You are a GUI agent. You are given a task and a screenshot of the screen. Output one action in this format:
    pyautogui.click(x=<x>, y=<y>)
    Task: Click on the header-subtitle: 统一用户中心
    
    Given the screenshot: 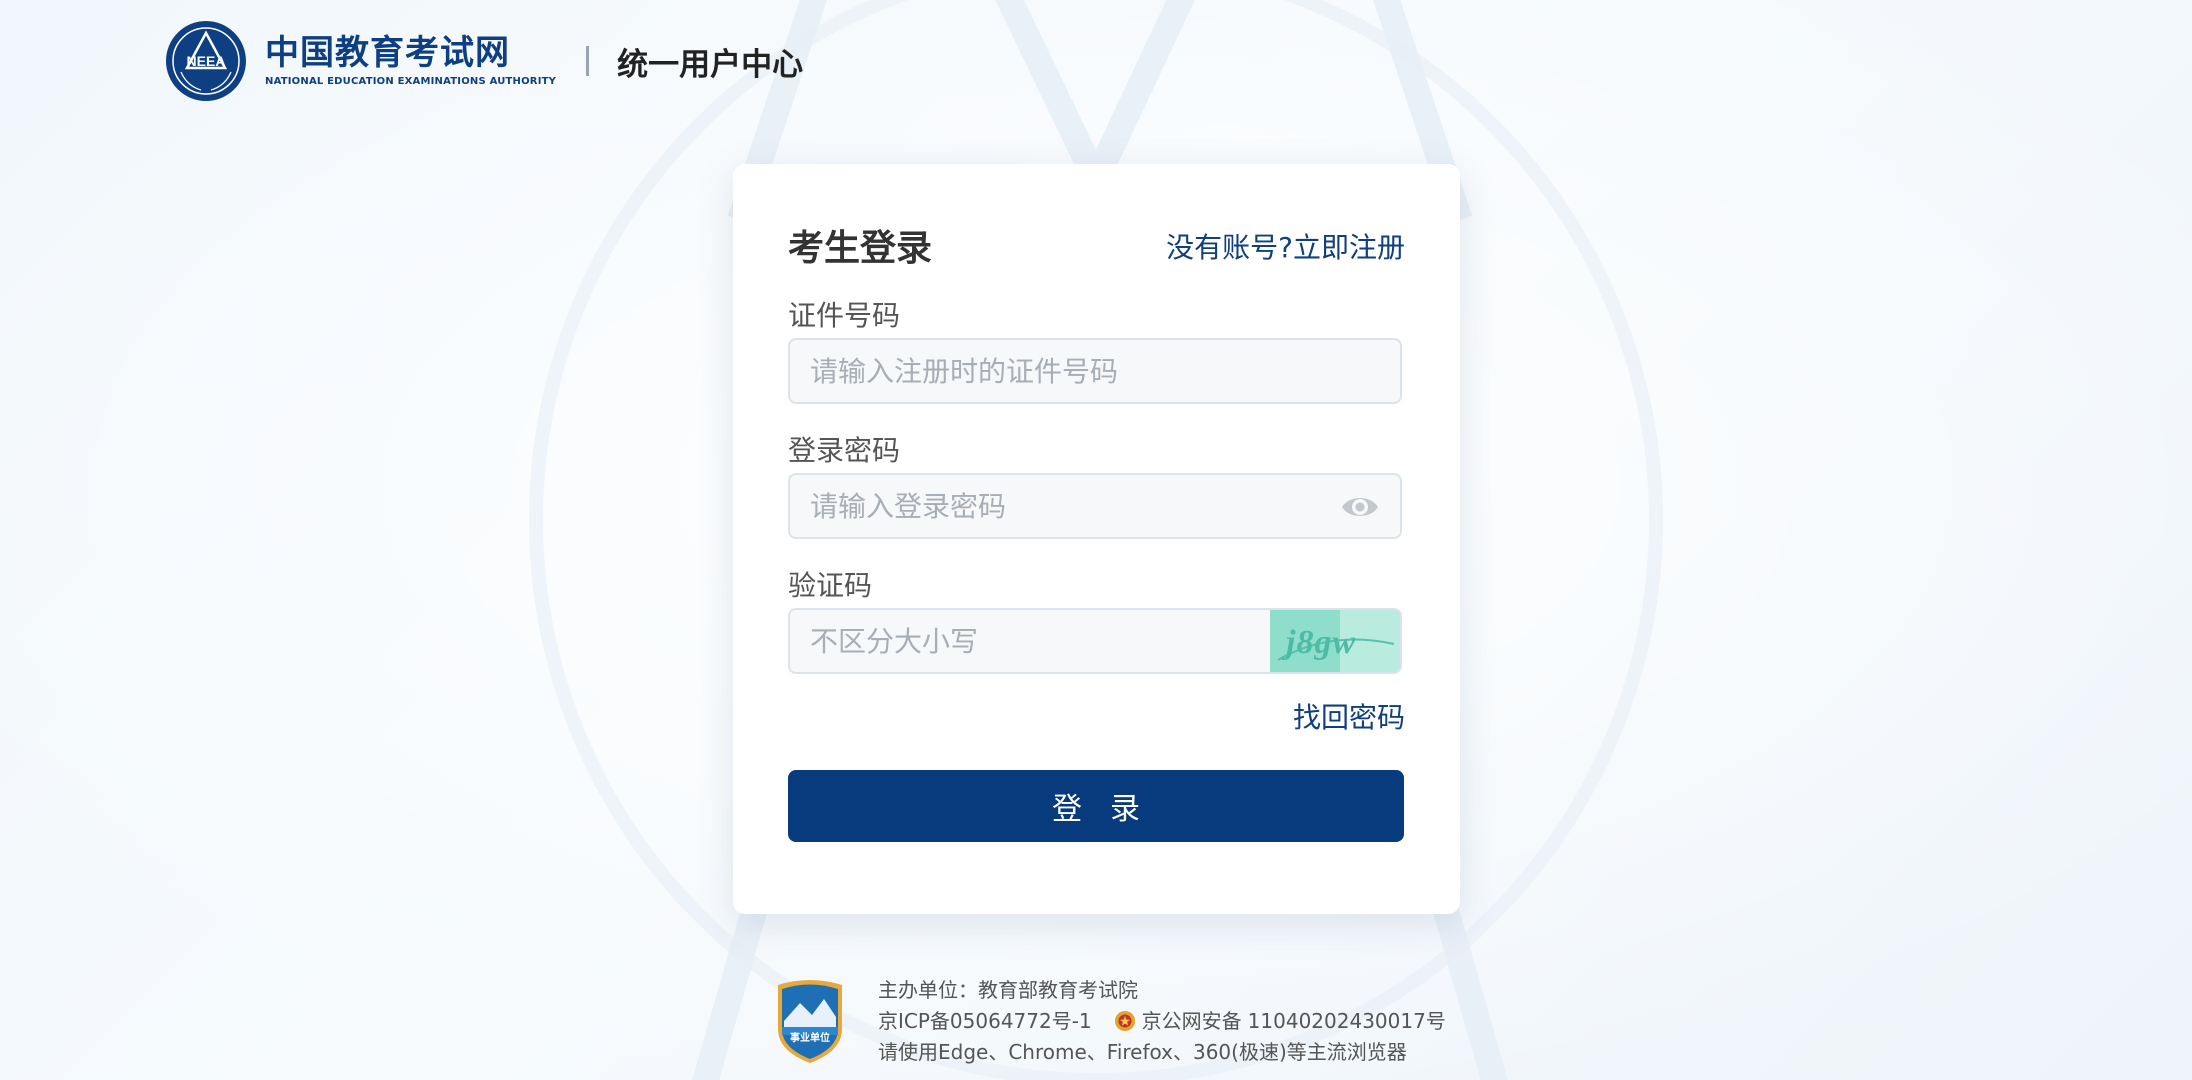 What is the action you would take?
    pyautogui.click(x=710, y=64)
    